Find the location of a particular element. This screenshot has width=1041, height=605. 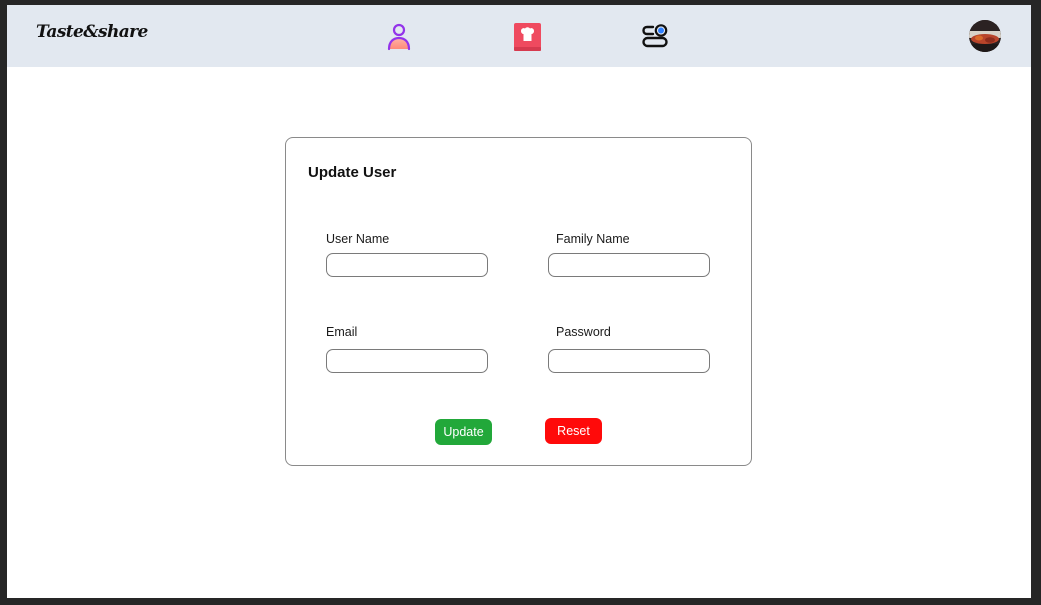

user-icon is located at coordinates (399, 37).